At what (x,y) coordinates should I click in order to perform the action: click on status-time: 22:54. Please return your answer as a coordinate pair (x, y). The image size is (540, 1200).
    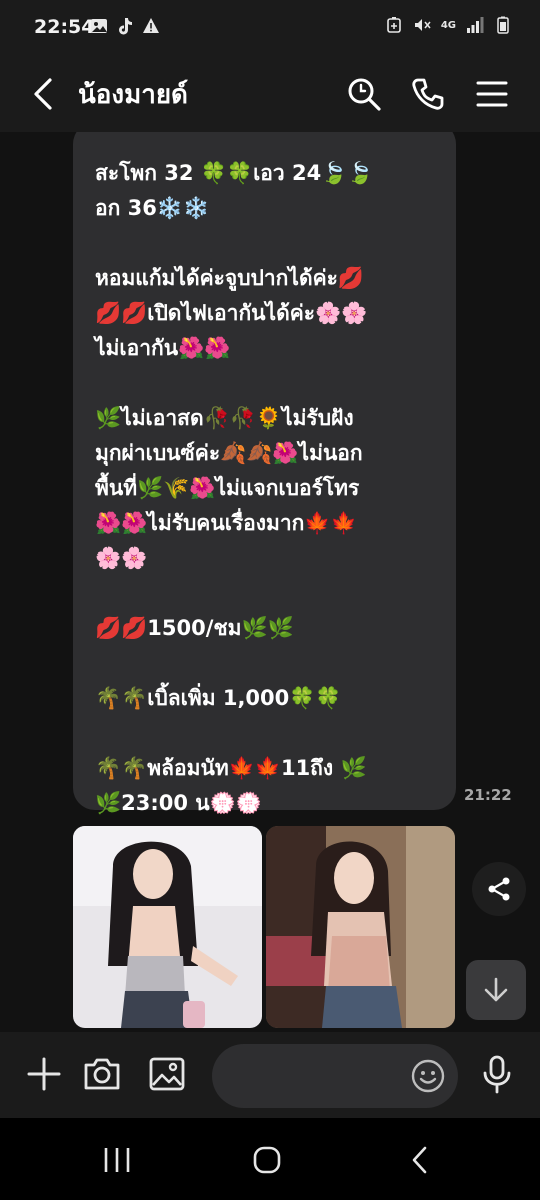
    Looking at the image, I should click on (64, 27).